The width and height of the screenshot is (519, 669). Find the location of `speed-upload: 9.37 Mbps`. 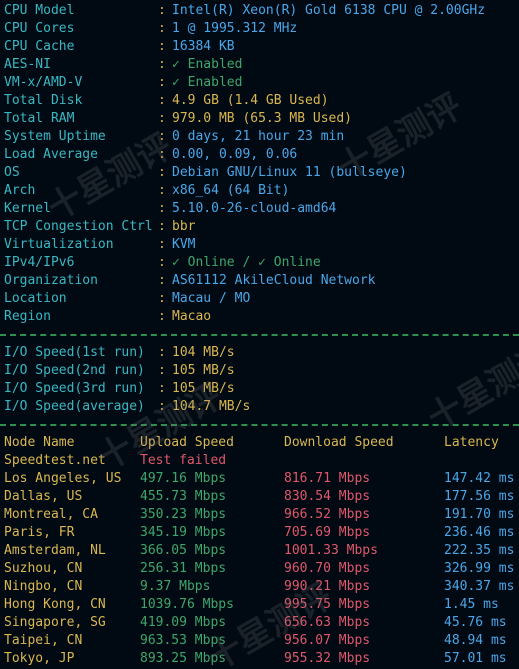

speed-upload: 9.37 Mbps is located at coordinates (175, 586).